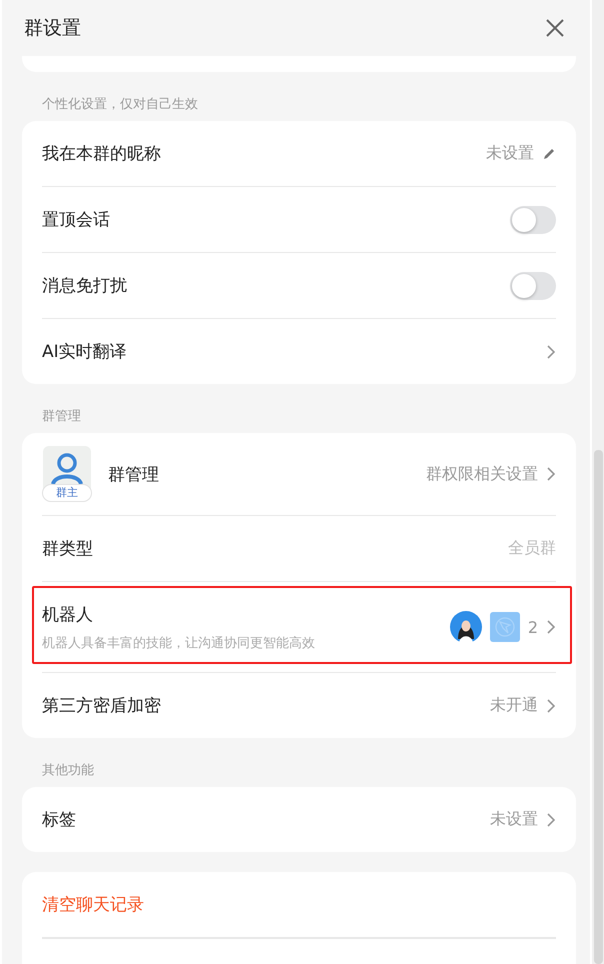 This screenshot has width=604, height=964. What do you see at coordinates (61, 417) in the screenshot?
I see `section-label: 群管理` at bounding box center [61, 417].